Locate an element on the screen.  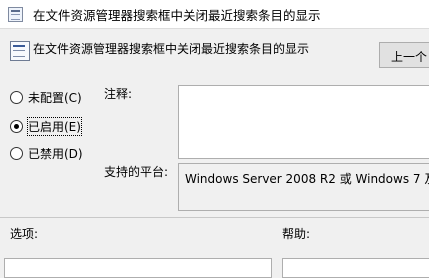
previous-setting-button: 上一个 is located at coordinates (404, 55).